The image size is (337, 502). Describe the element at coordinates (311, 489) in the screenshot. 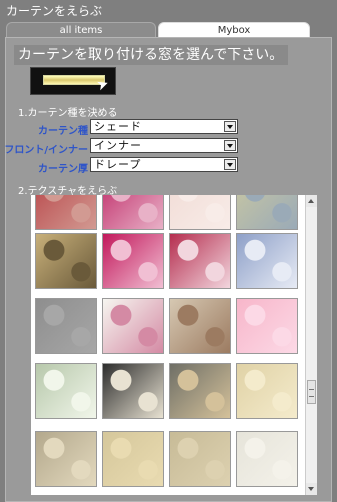

I see `scroll-down-icon` at that location.